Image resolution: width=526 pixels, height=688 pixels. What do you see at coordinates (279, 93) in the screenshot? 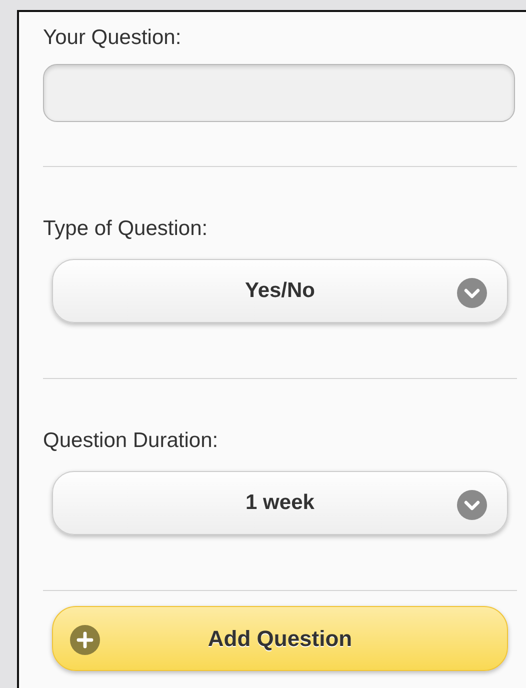
I see `question-input` at bounding box center [279, 93].